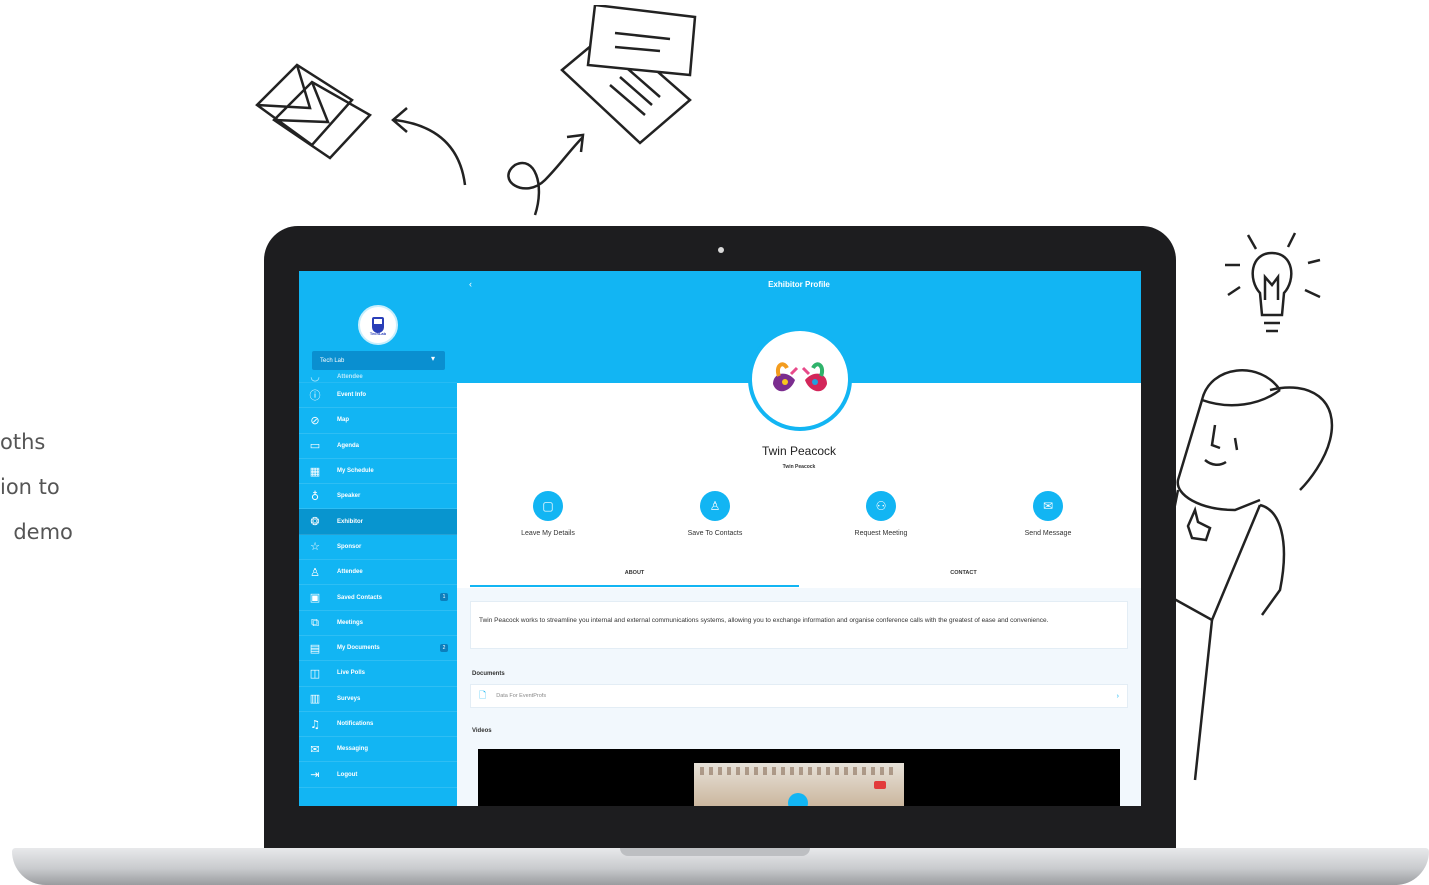  I want to click on profile-tabs: ABOUT CONTACT, so click(799, 577).